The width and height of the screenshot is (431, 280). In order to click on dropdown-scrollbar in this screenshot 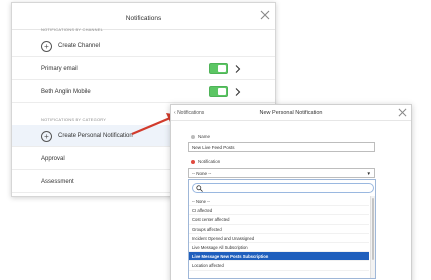, I will do `click(372, 237)`.